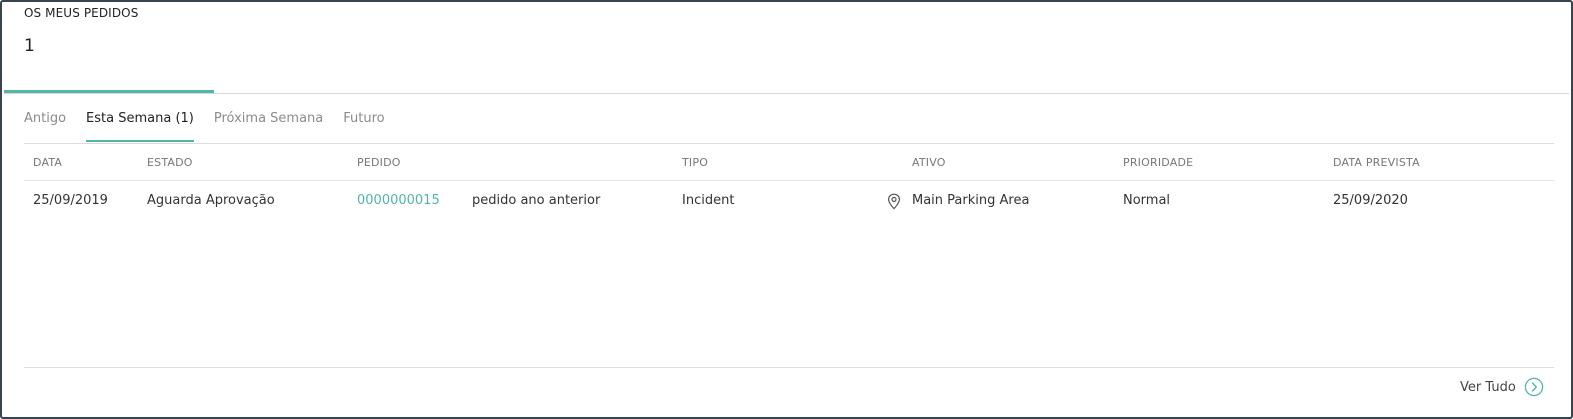 The width and height of the screenshot is (1573, 419). Describe the element at coordinates (929, 162) in the screenshot. I see `column-header-asset: ATIVO` at that location.